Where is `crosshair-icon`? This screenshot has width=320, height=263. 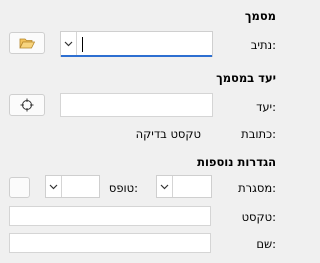 crosshair-icon is located at coordinates (27, 105).